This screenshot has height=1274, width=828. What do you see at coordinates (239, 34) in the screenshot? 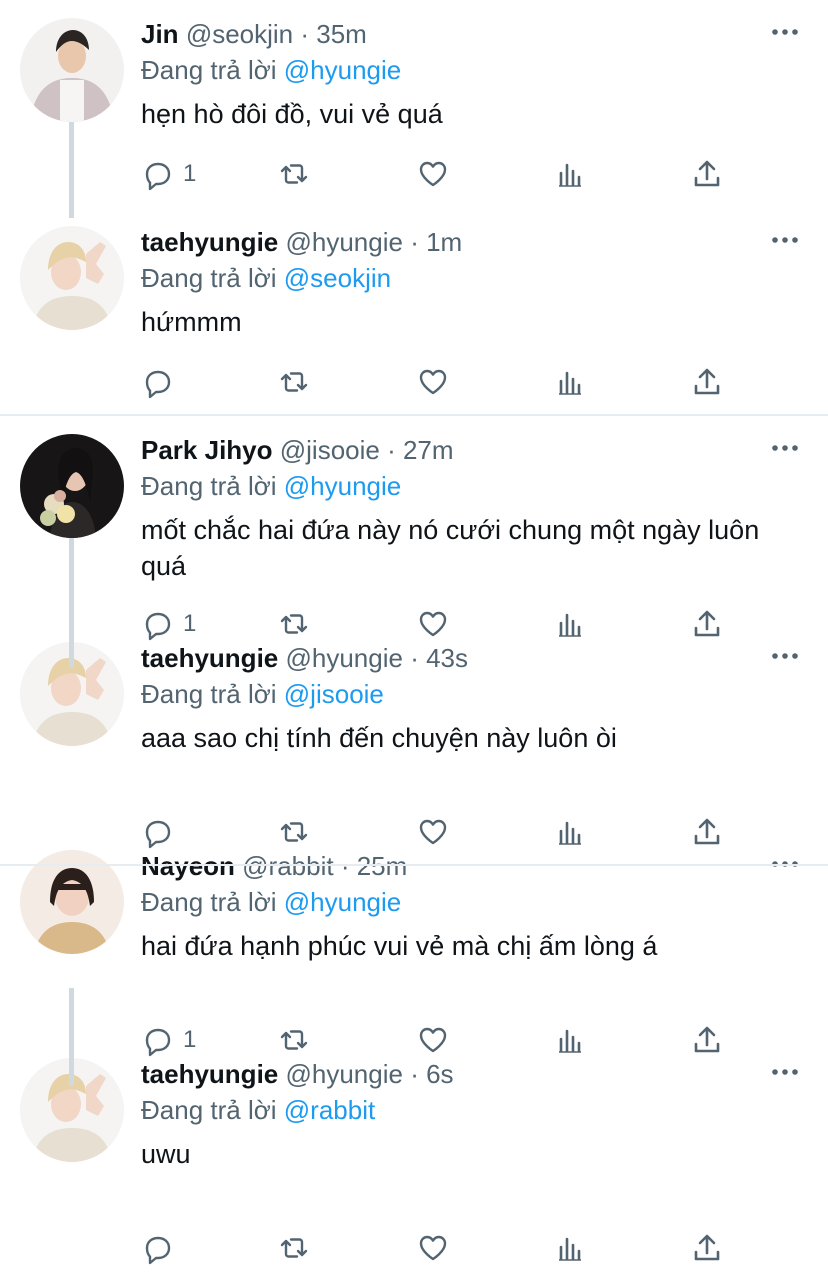
I see `handle: @seokjin` at bounding box center [239, 34].